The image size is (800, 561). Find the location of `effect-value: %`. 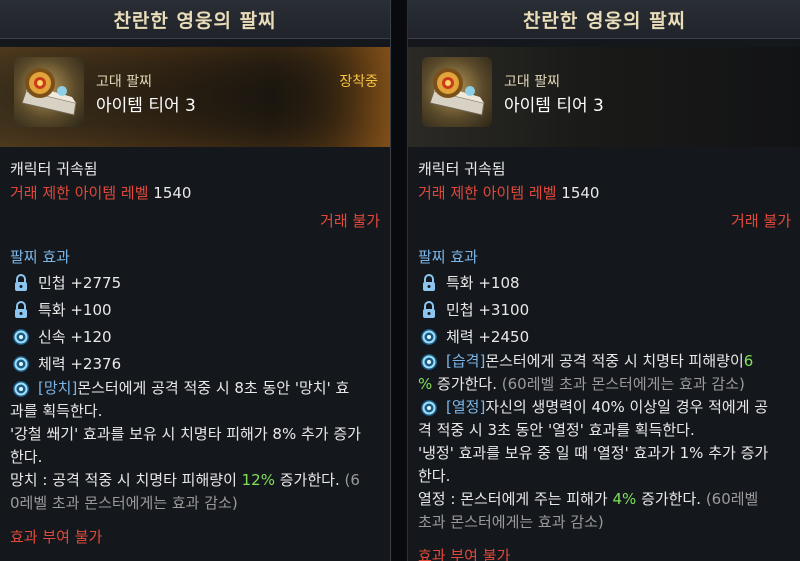

effect-value: % is located at coordinates (425, 384).